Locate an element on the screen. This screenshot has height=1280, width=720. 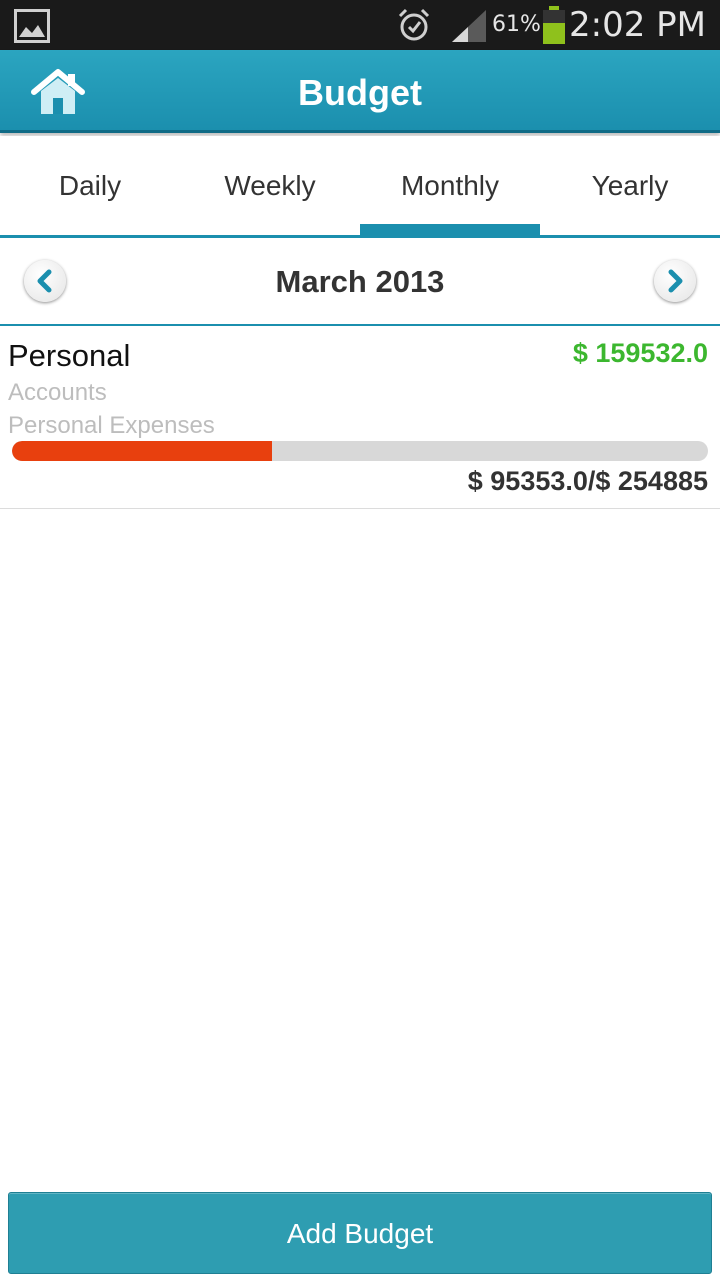
budget-accounts-label: Accounts is located at coordinates (57, 392).